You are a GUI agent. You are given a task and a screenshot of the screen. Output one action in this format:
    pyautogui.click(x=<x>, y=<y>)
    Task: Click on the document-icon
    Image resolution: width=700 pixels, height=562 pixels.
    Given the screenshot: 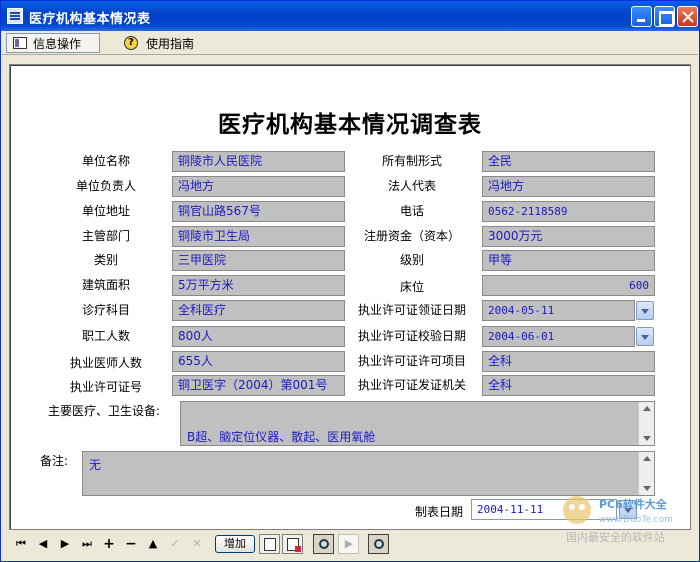 What is the action you would take?
    pyautogui.click(x=20, y=43)
    